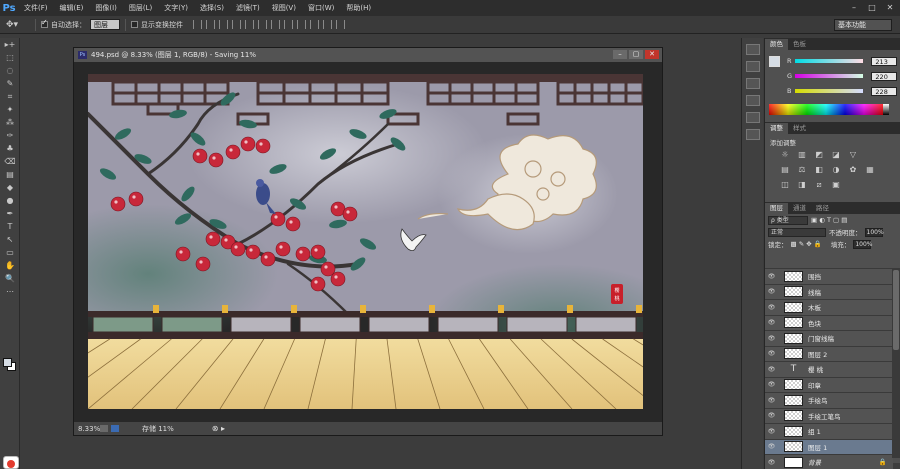 The image size is (900, 469). Describe the element at coordinates (752, 134) in the screenshot. I see `info-icon` at that location.